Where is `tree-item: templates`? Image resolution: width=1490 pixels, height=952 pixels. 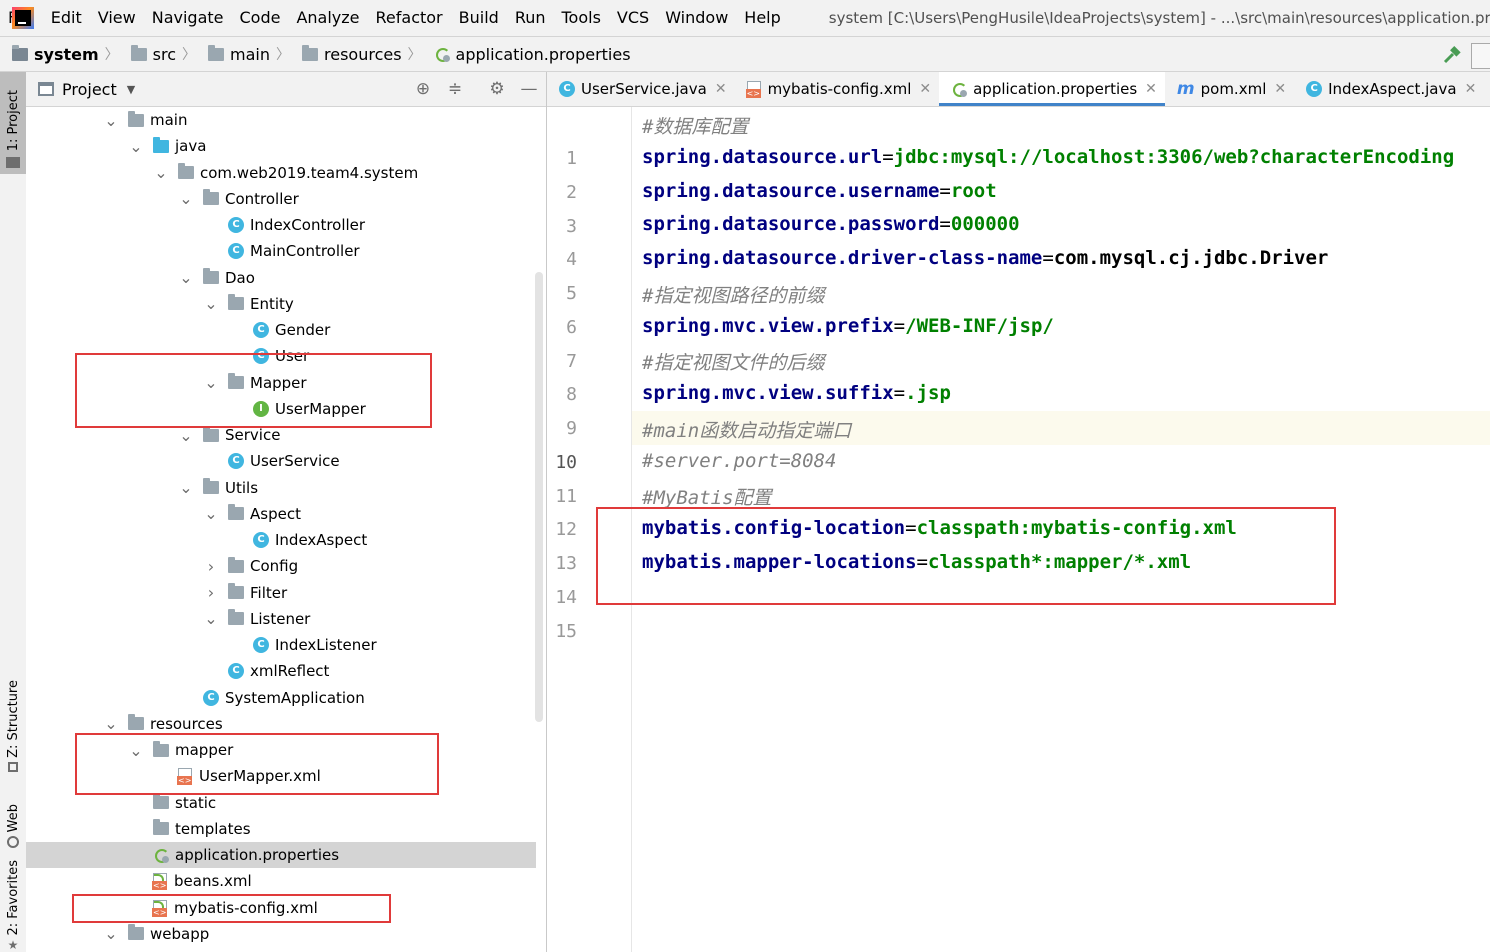
tree-item: templates is located at coordinates (281, 829).